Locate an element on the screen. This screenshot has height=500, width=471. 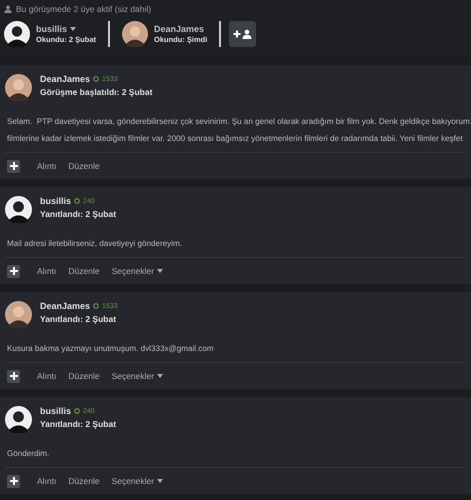
participants-note: Bu görüşmede 2 üye aktif (siz dahil) is located at coordinates (84, 9).